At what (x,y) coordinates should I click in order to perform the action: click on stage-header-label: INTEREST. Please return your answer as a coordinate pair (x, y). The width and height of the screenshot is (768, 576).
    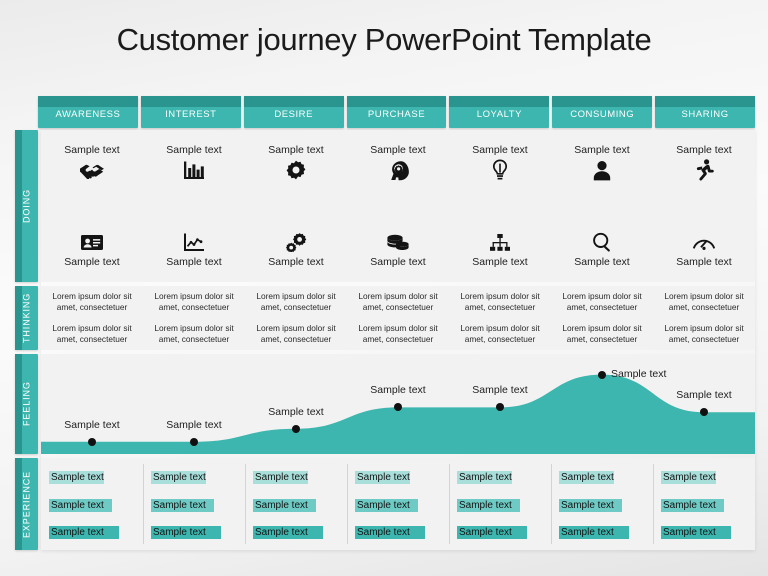
    Looking at the image, I should click on (191, 114).